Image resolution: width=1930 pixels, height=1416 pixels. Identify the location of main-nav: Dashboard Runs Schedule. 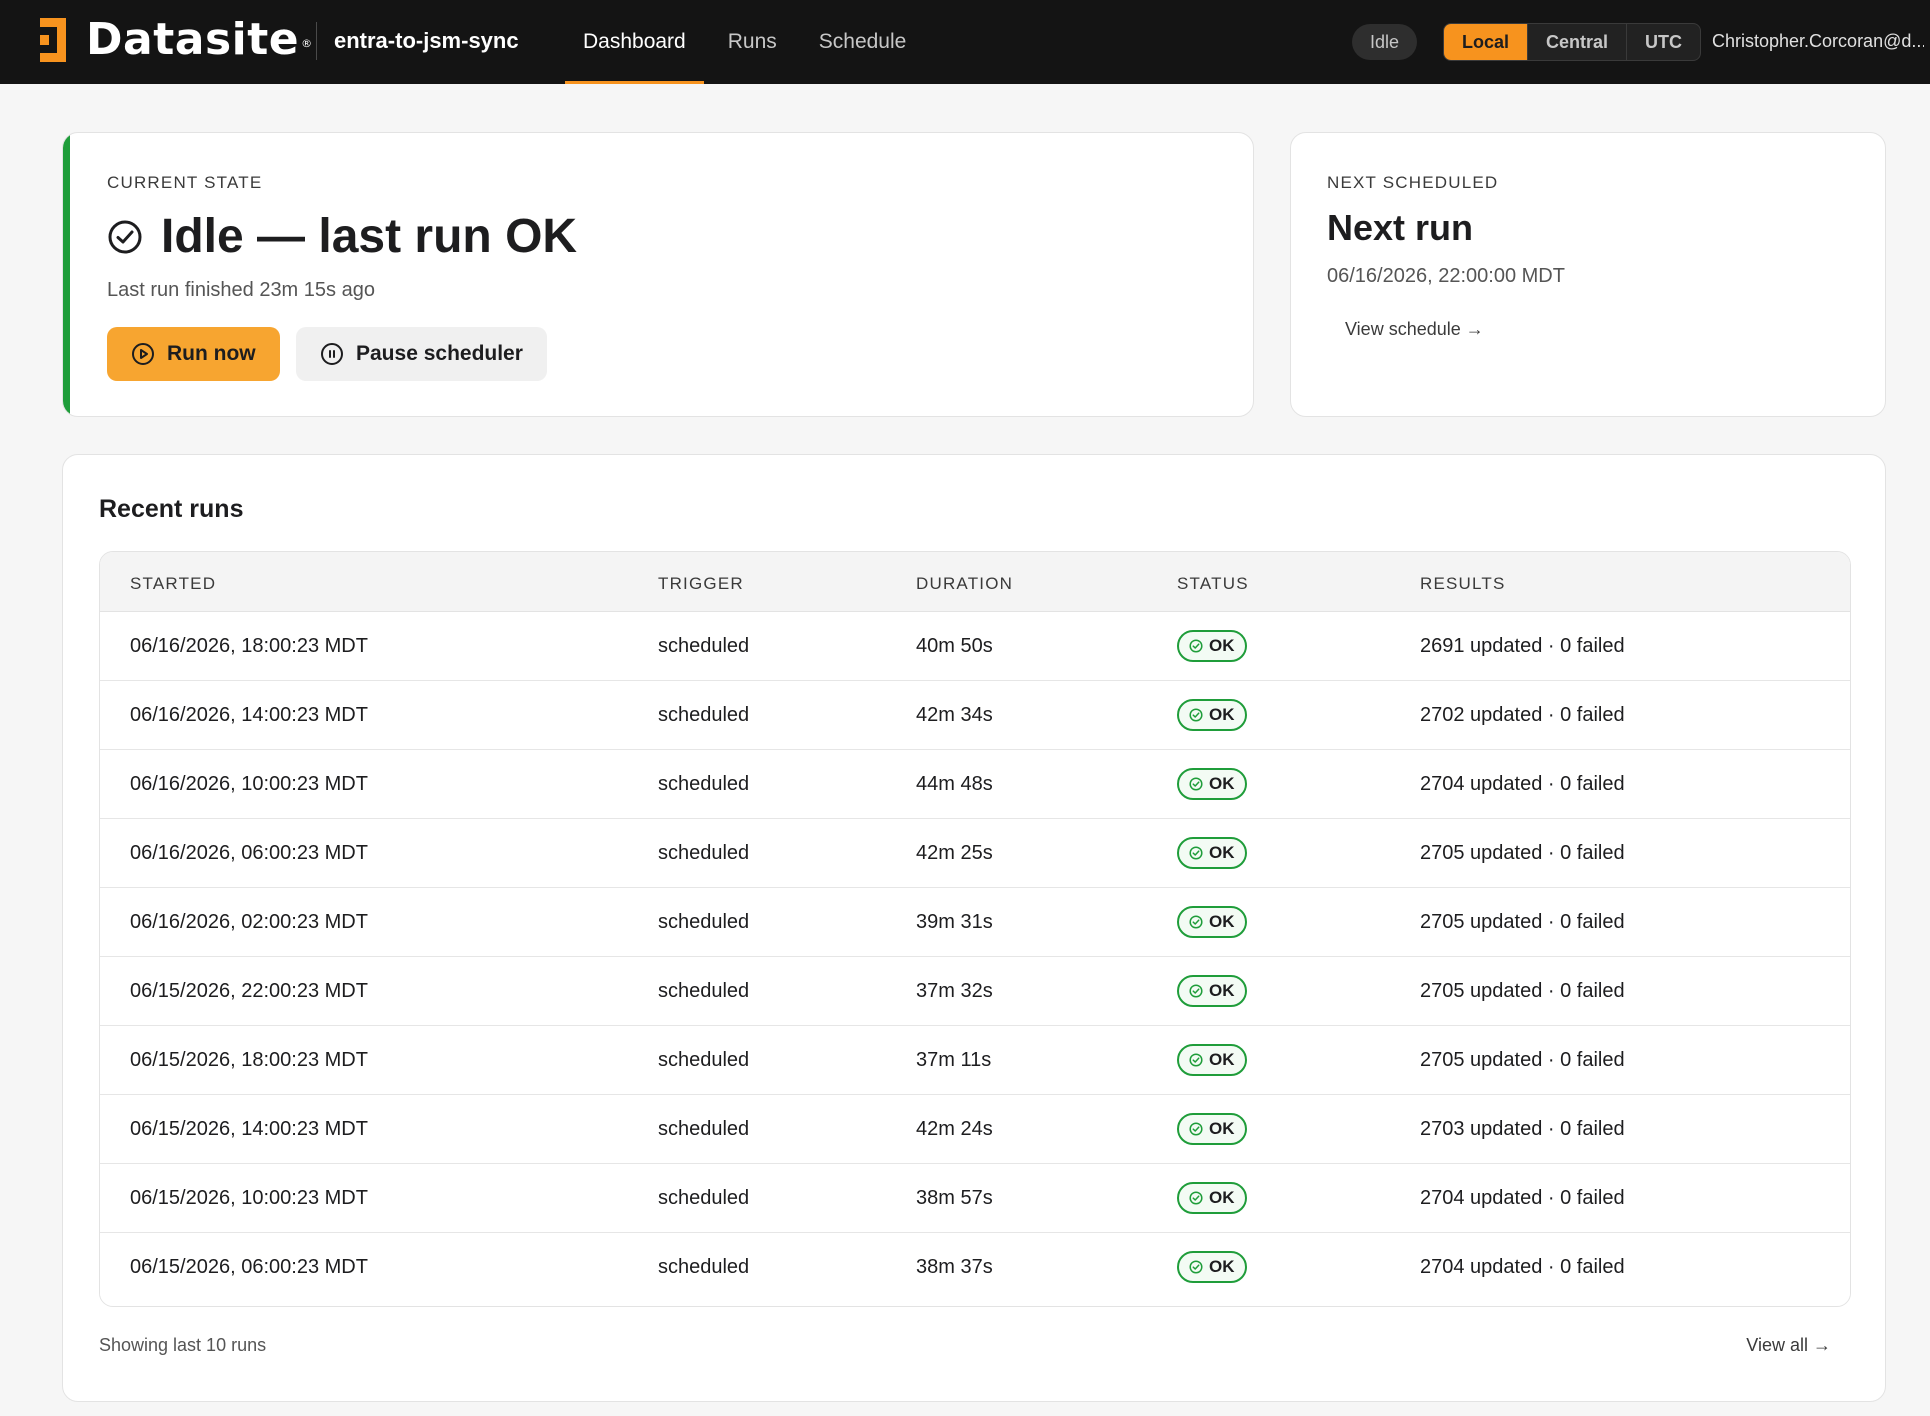
(747, 42).